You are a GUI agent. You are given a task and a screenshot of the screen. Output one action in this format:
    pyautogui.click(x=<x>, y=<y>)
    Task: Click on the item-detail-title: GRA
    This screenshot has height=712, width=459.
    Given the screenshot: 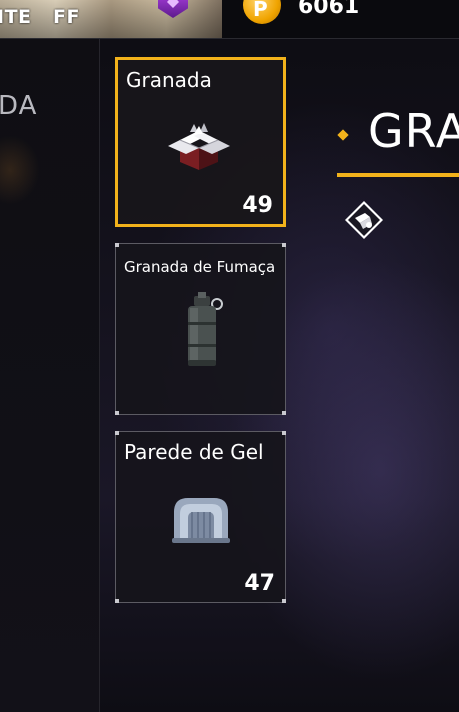 What is the action you would take?
    pyautogui.click(x=413, y=131)
    